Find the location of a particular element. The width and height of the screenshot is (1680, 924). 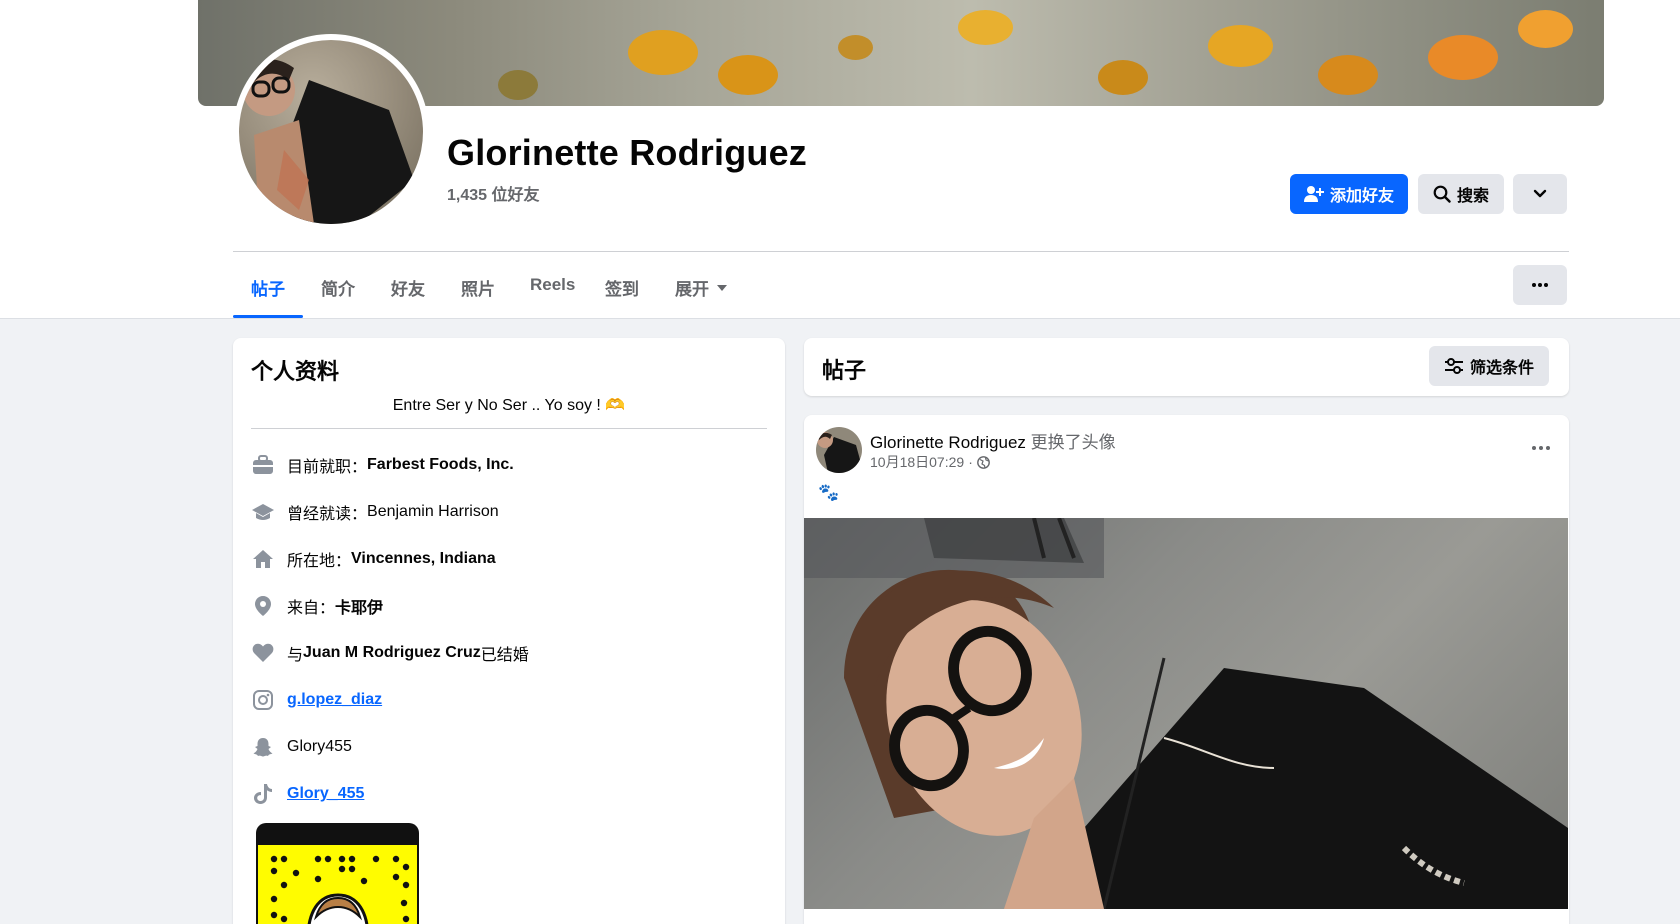

intro-bio: Entre Ser y No Ser .. Yo soy ! 🫶 is located at coordinates (509, 405).